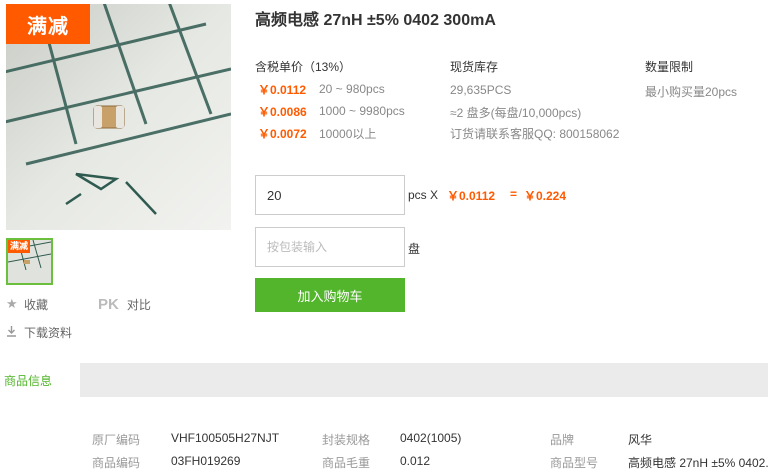 The width and height of the screenshot is (768, 469). What do you see at coordinates (545, 196) in the screenshot?
I see `total-price: ￥0.224` at bounding box center [545, 196].